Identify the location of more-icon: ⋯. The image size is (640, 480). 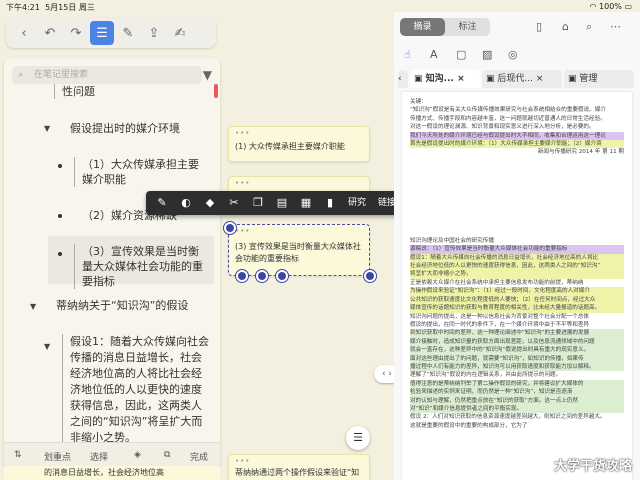
(615, 26).